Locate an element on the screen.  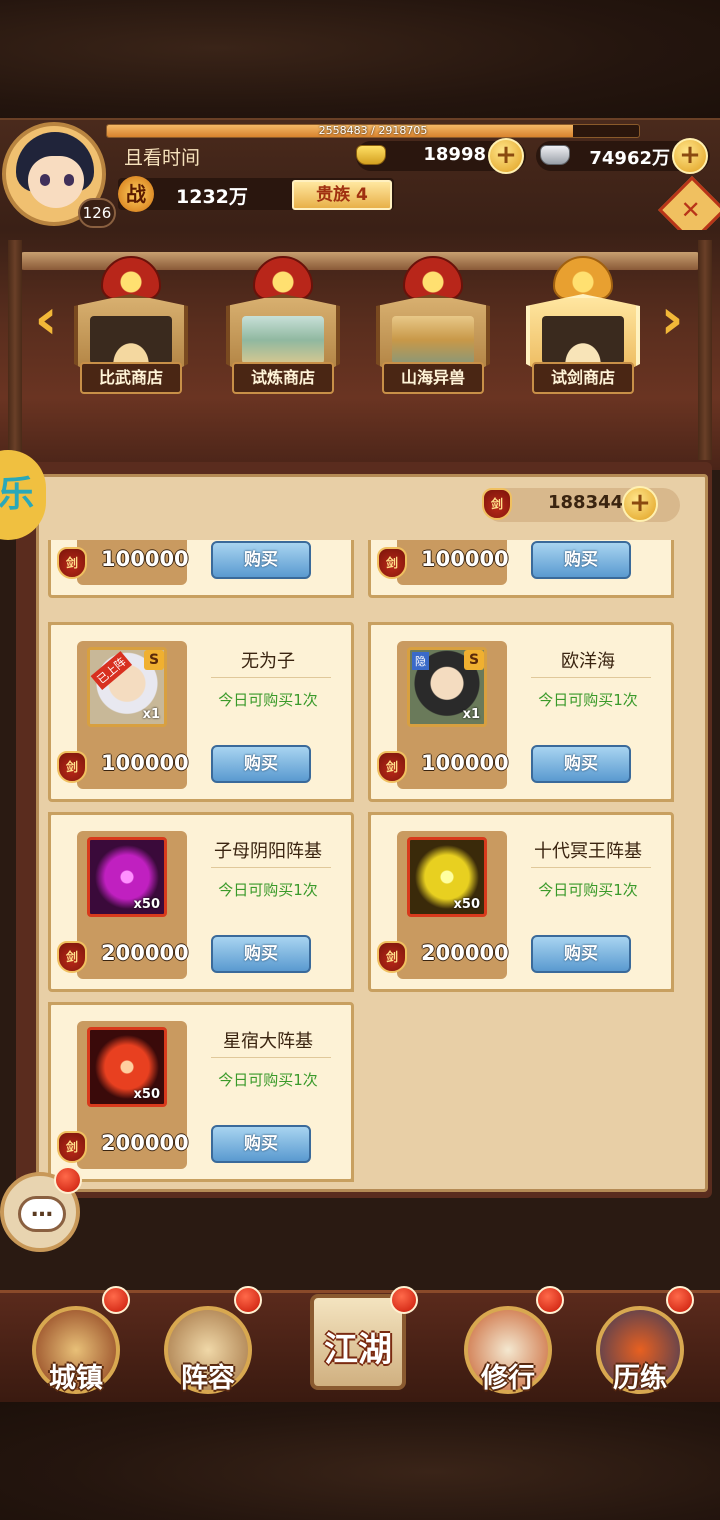
formation-red-icon: x50 is located at coordinates (127, 1067).